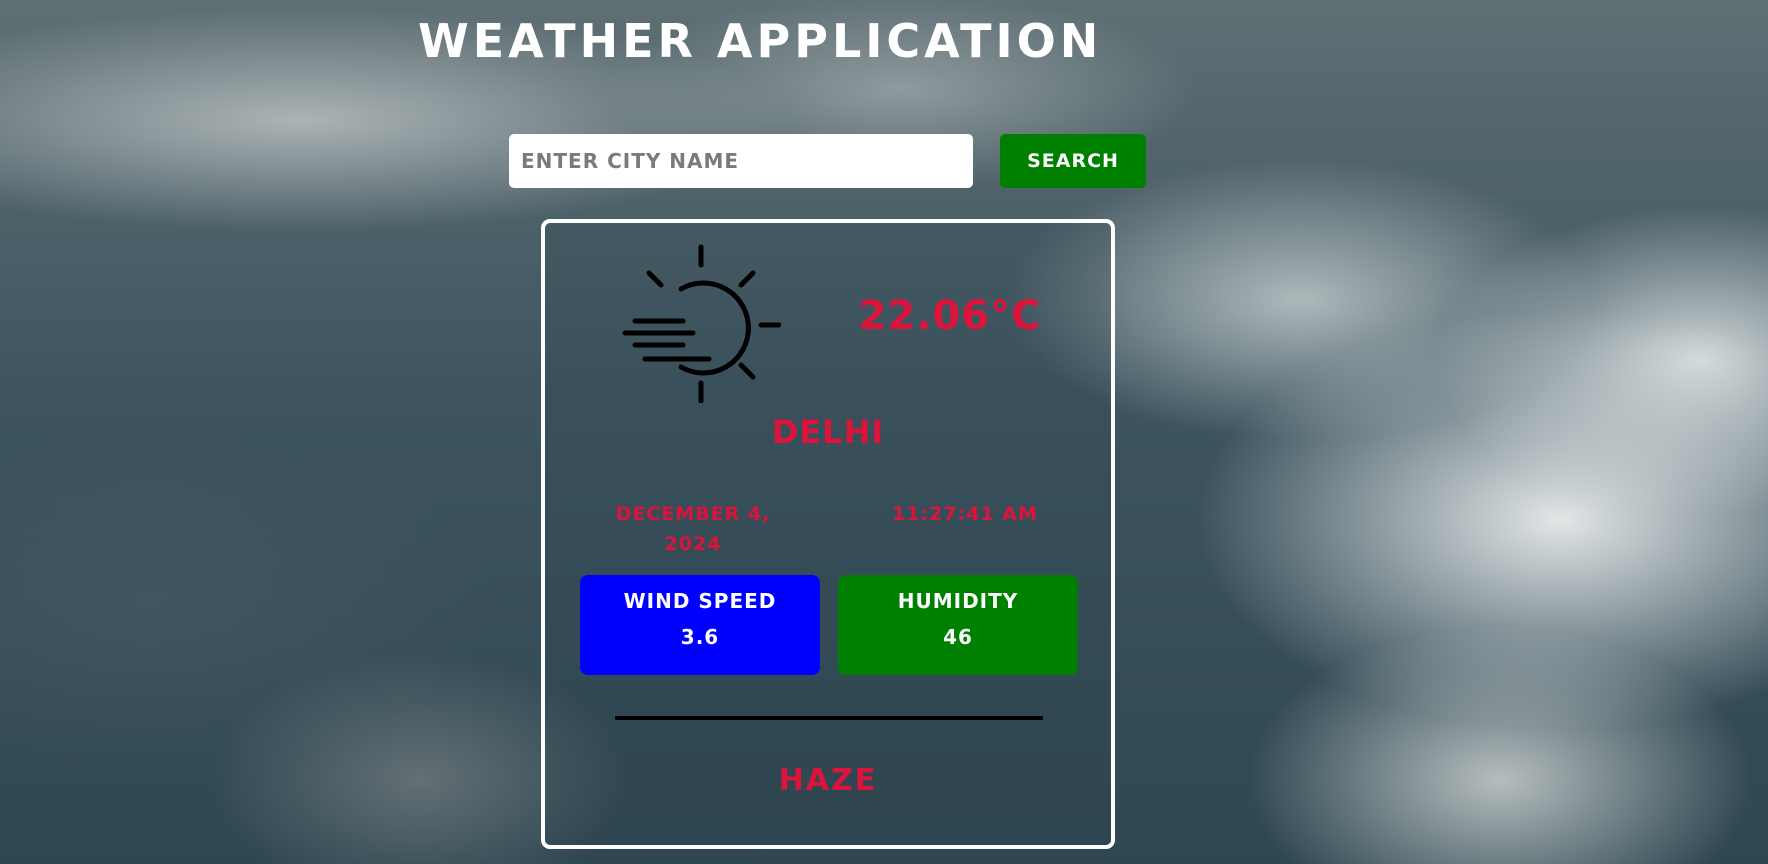  What do you see at coordinates (965, 514) in the screenshot?
I see `time-label: 11:27:41 AM` at bounding box center [965, 514].